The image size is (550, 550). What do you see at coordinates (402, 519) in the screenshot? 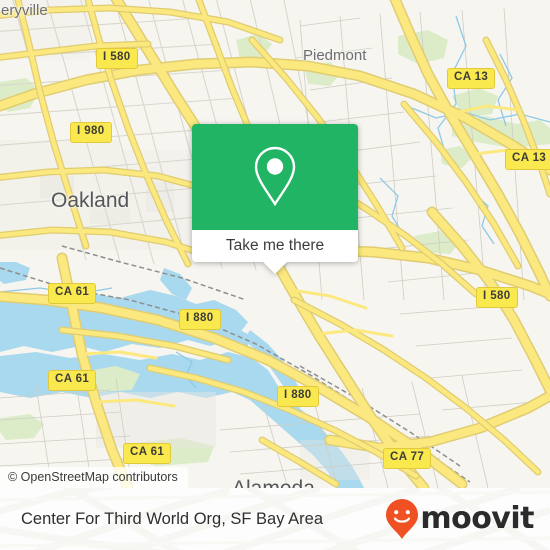
I see `moovit-pin-smiley-icon` at bounding box center [402, 519].